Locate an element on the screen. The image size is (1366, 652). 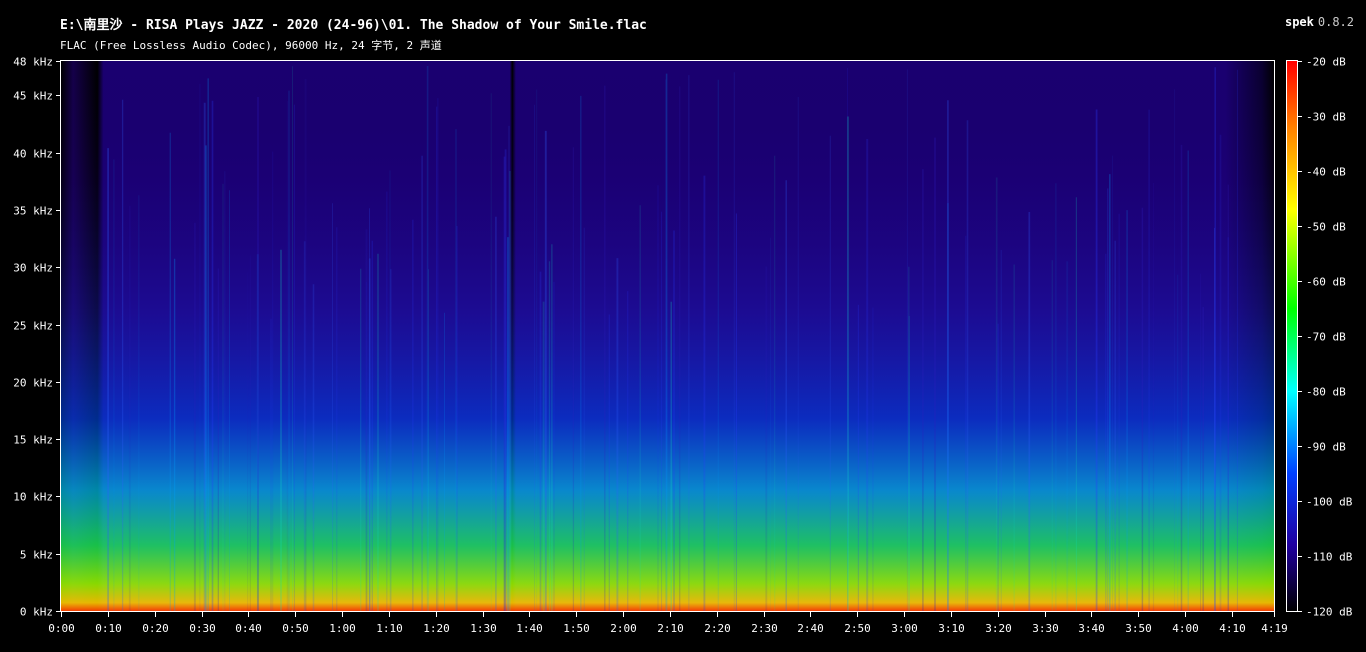
colorbar-tick-label: -30 dB is located at coordinates (1326, 117).